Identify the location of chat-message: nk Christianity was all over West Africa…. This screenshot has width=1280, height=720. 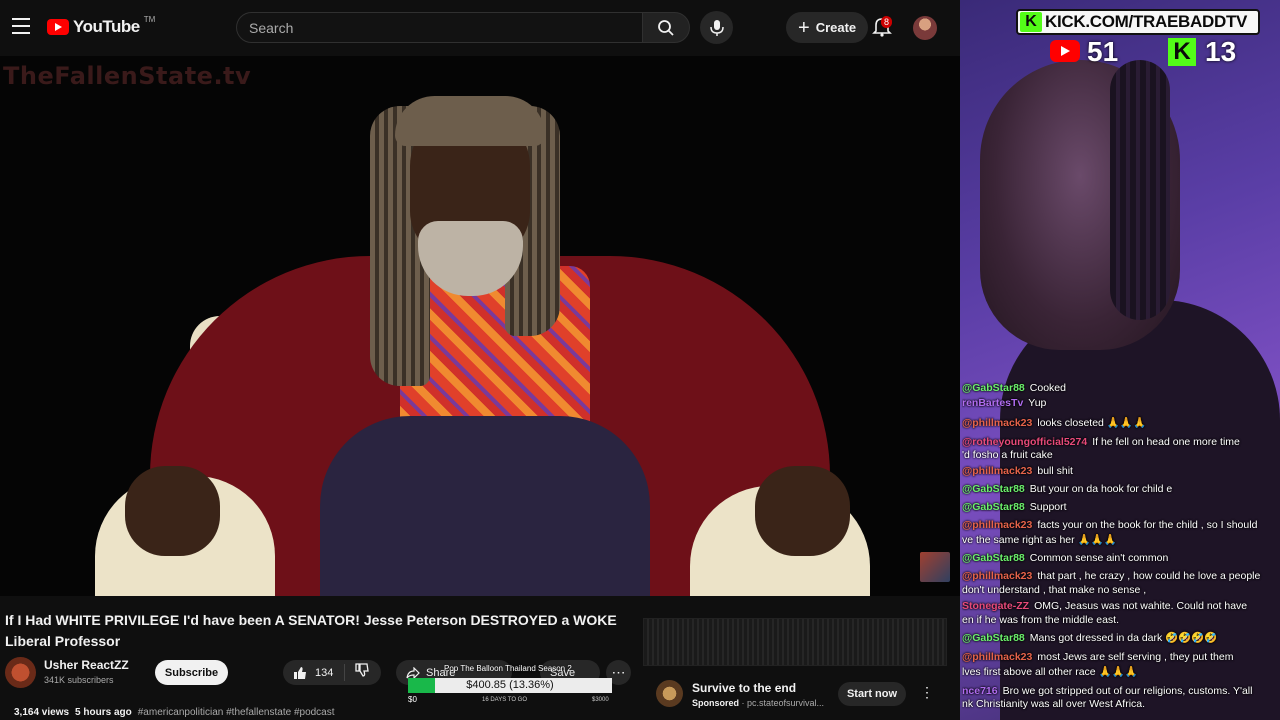
(1121, 704).